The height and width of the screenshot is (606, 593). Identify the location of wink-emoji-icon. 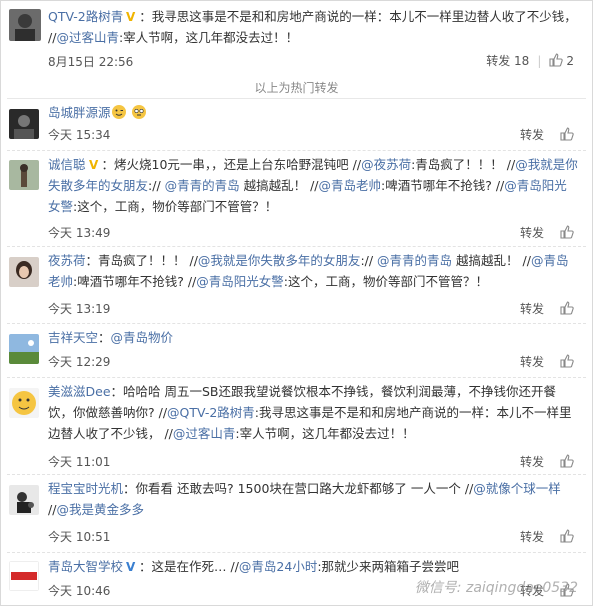
(118, 112).